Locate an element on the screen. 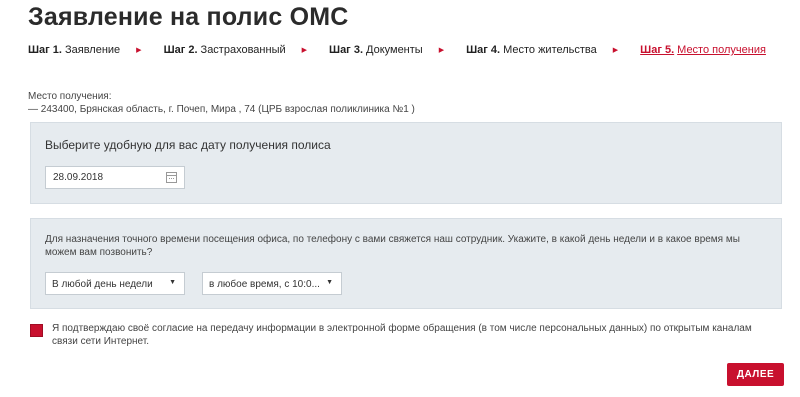  step-label: Застрахованный is located at coordinates (243, 50).